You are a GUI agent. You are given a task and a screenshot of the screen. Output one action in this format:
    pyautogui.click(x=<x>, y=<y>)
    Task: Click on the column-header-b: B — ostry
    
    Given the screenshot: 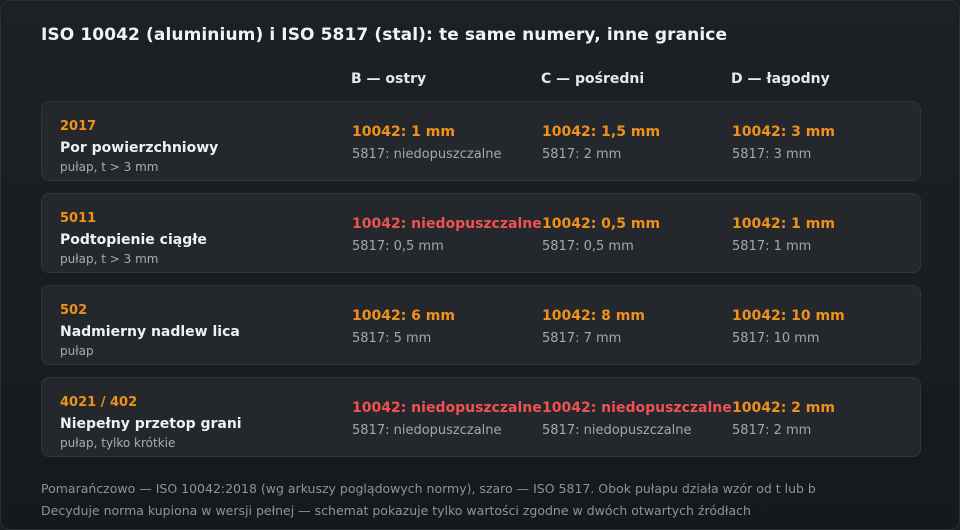 What is the action you would take?
    pyautogui.click(x=389, y=79)
    